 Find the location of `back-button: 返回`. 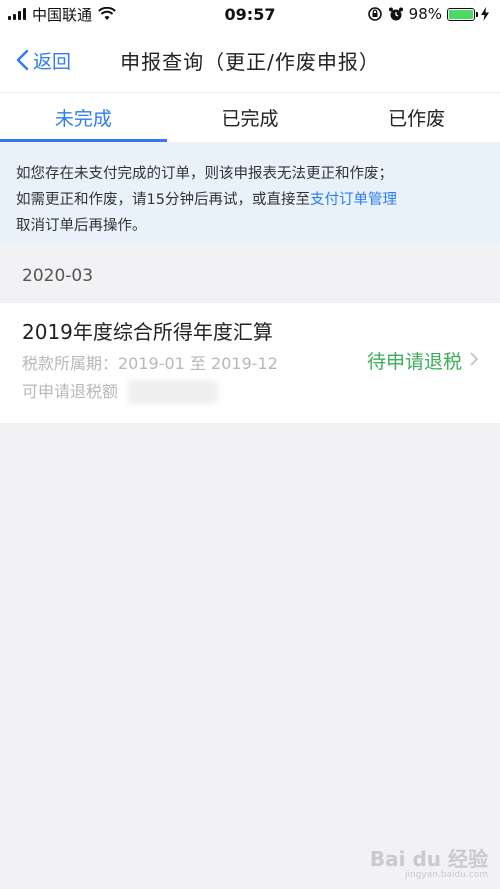

back-button: 返回 is located at coordinates (43, 60).